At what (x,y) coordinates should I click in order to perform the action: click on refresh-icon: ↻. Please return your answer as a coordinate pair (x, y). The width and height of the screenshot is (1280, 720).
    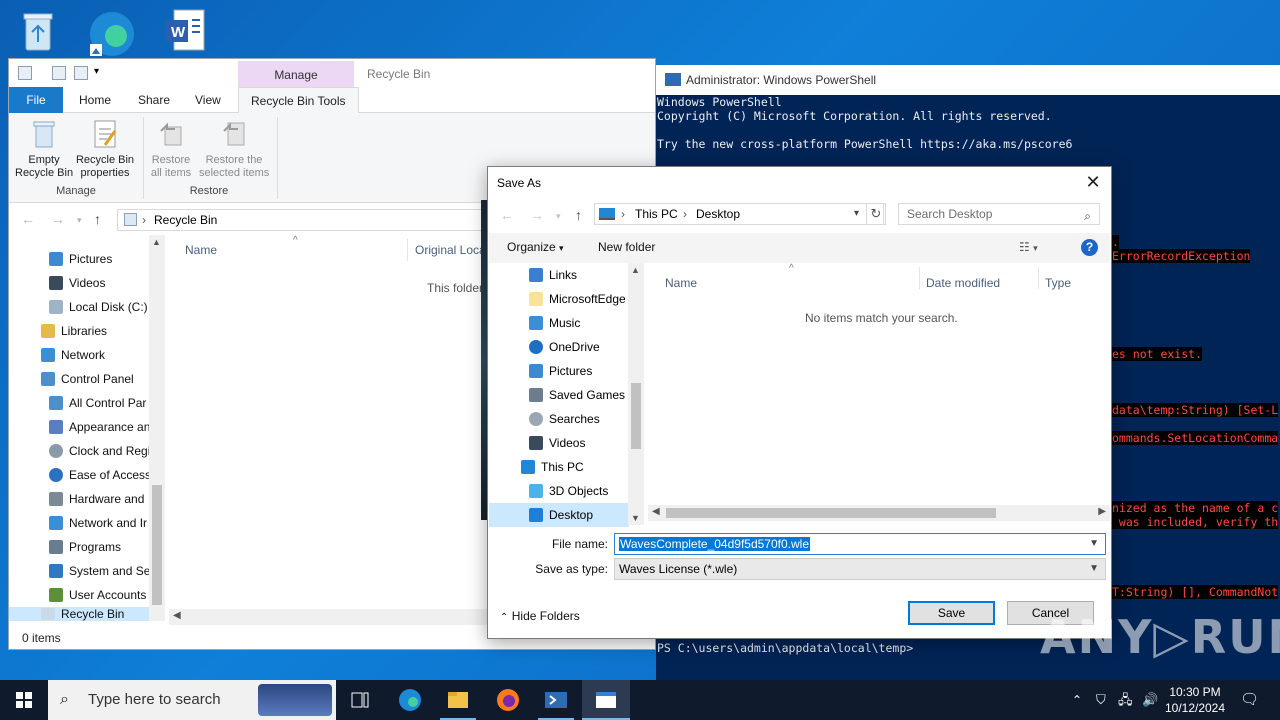
    Looking at the image, I should click on (876, 214).